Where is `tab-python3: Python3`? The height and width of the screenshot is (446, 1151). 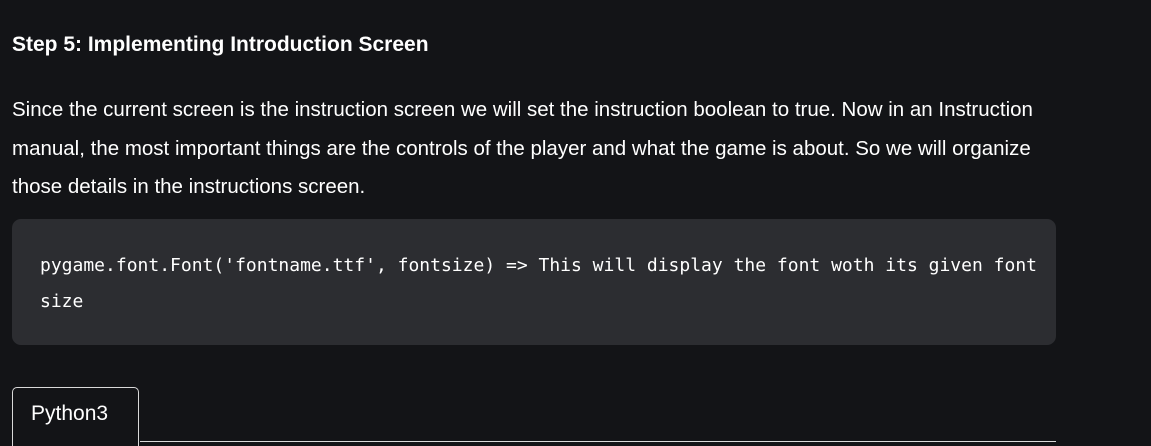
tab-python3: Python3 is located at coordinates (75, 416).